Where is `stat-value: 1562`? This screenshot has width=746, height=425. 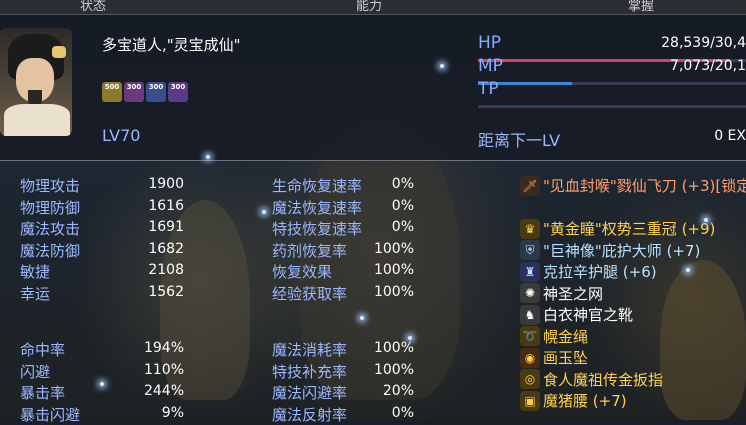 stat-value: 1562 is located at coordinates (166, 291).